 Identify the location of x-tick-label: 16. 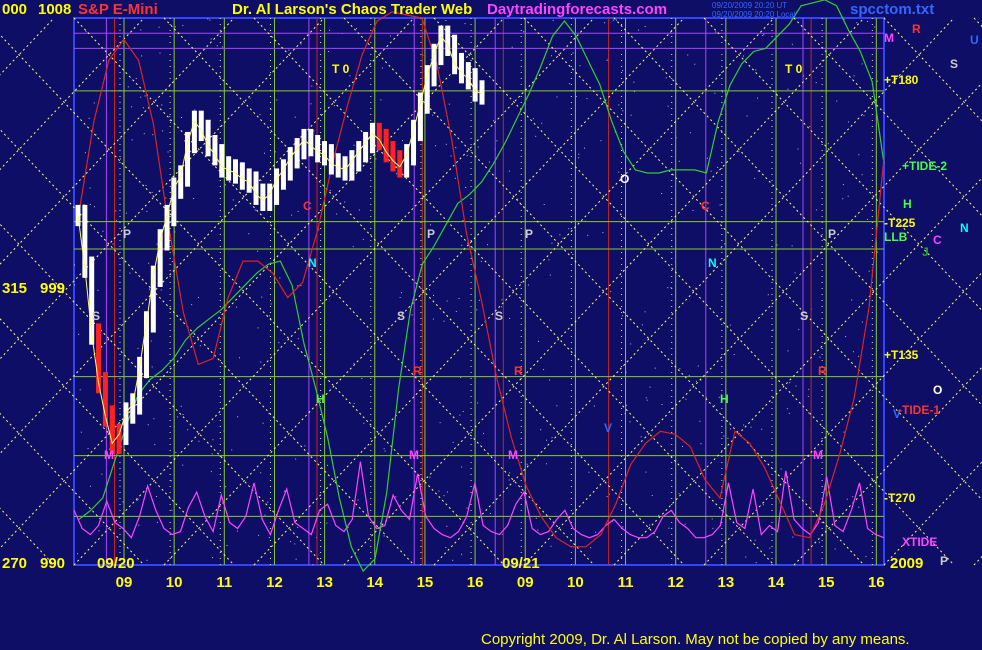
(876, 582).